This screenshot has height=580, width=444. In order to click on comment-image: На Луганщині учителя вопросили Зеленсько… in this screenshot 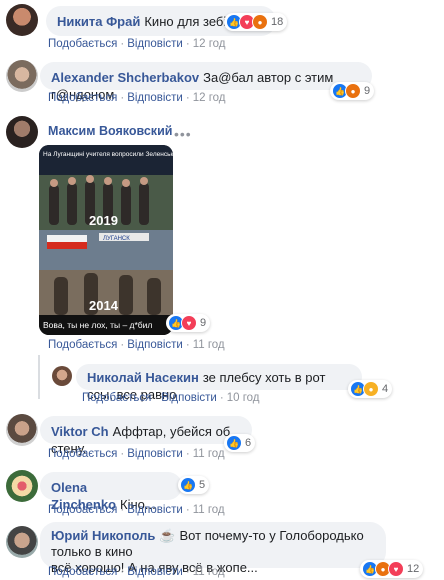, I will do `click(106, 240)`.